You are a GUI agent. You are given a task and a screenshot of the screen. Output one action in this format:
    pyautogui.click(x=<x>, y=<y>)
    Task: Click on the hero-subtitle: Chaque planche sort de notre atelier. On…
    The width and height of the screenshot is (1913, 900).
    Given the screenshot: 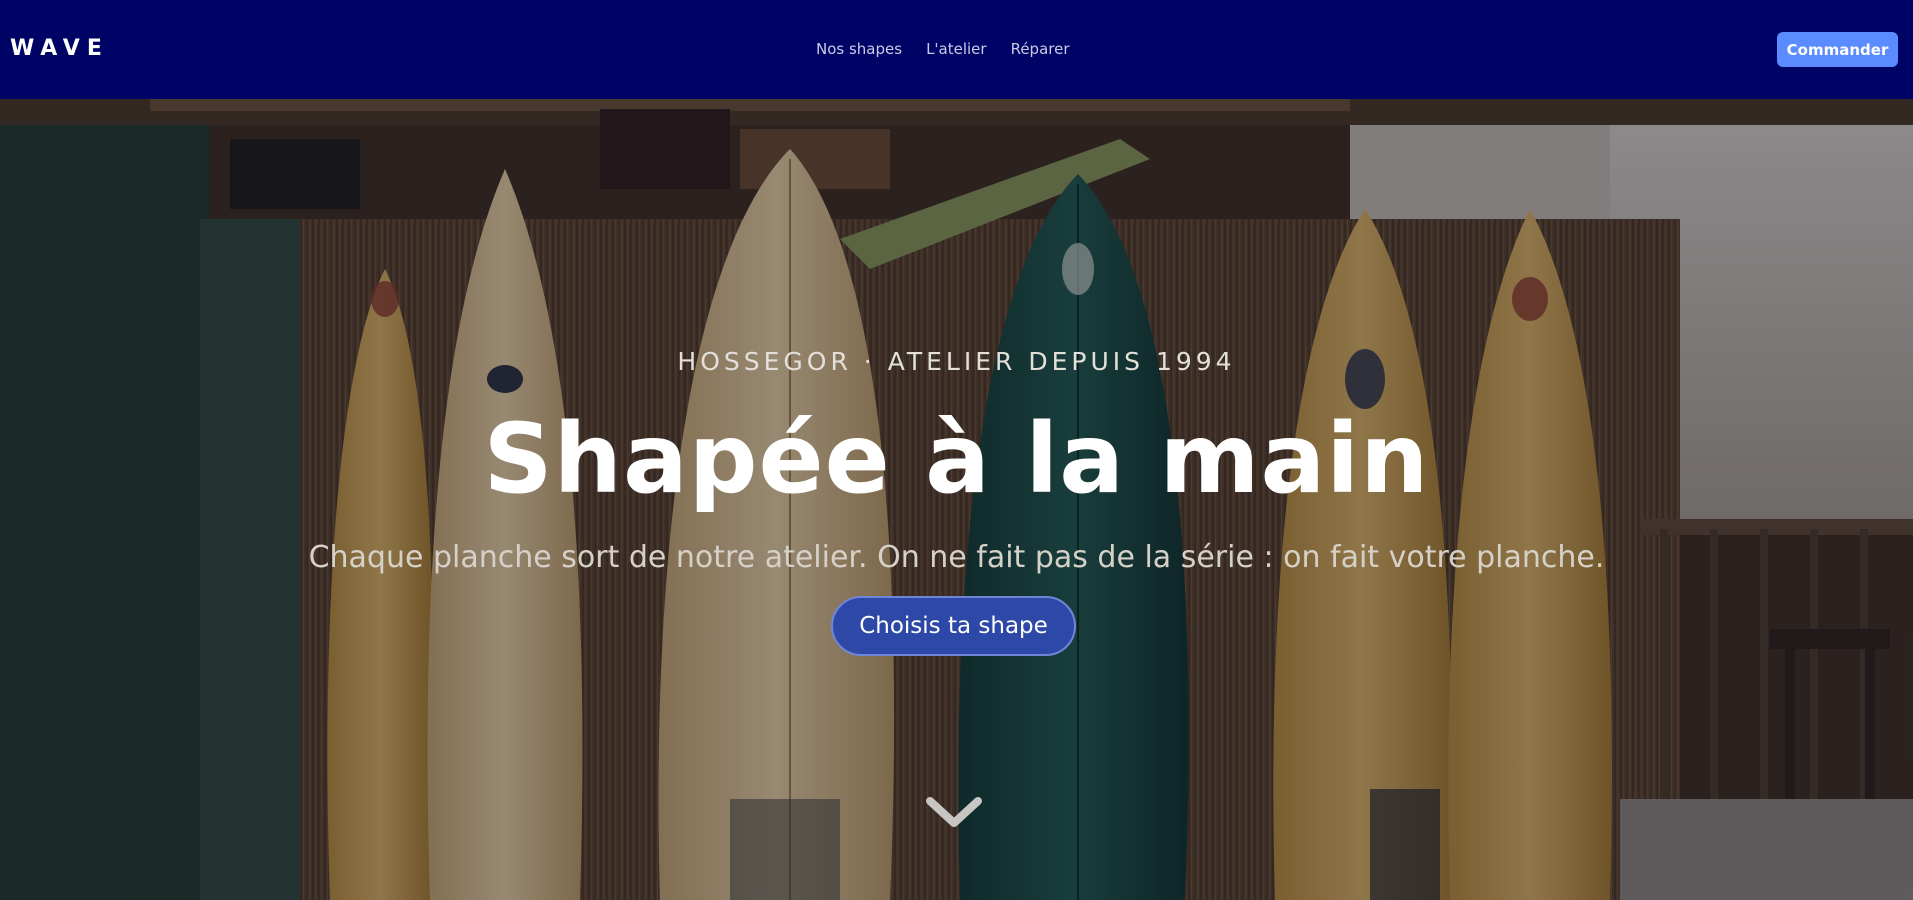 What is the action you would take?
    pyautogui.click(x=956, y=557)
    